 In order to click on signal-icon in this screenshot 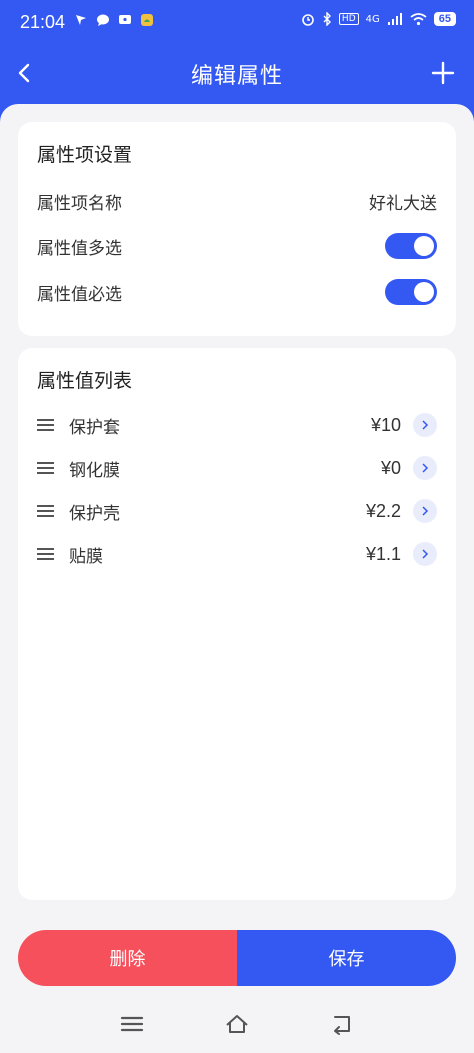, I will do `click(394, 18)`.